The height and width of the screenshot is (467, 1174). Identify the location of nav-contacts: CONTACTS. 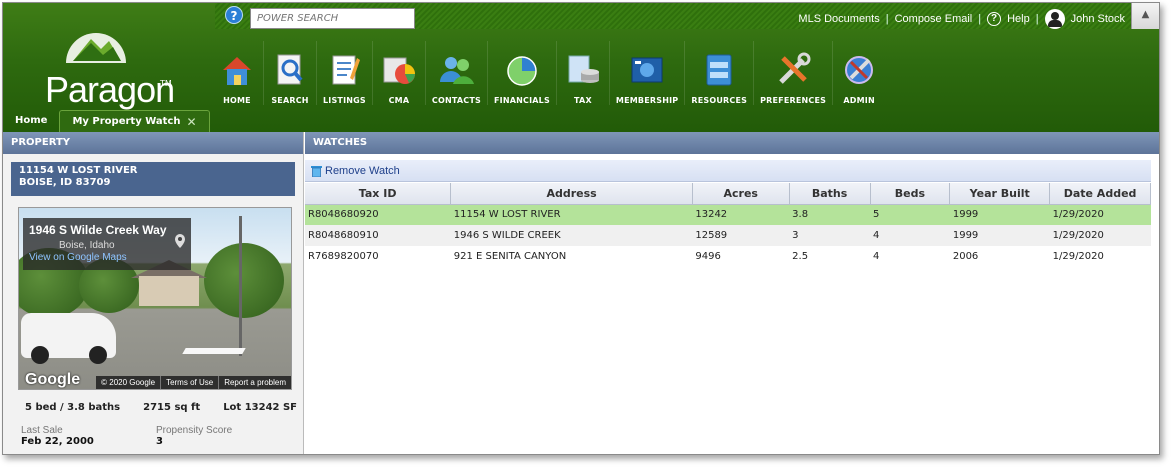
(457, 73).